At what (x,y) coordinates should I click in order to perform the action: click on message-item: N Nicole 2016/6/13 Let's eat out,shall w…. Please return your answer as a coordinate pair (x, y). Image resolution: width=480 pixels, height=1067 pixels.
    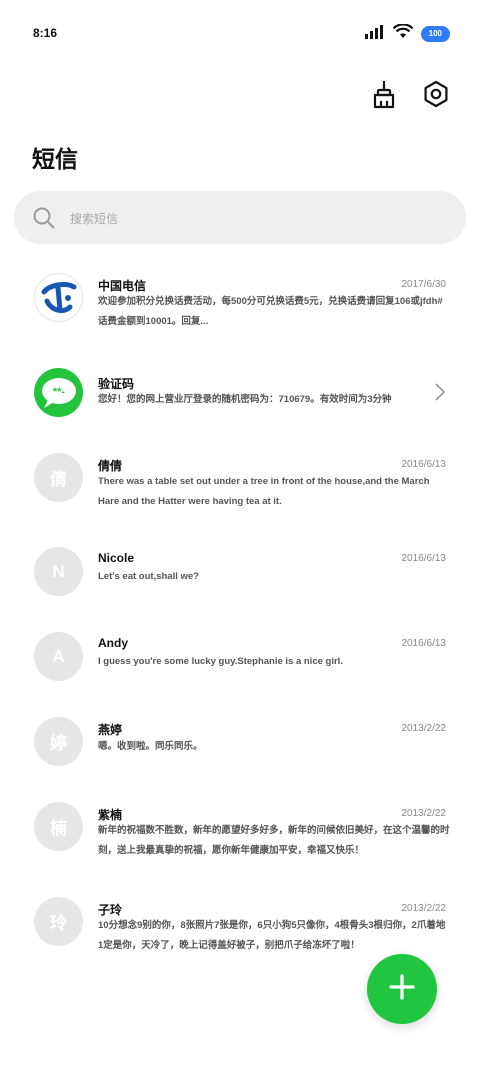
    Looking at the image, I should click on (240, 587).